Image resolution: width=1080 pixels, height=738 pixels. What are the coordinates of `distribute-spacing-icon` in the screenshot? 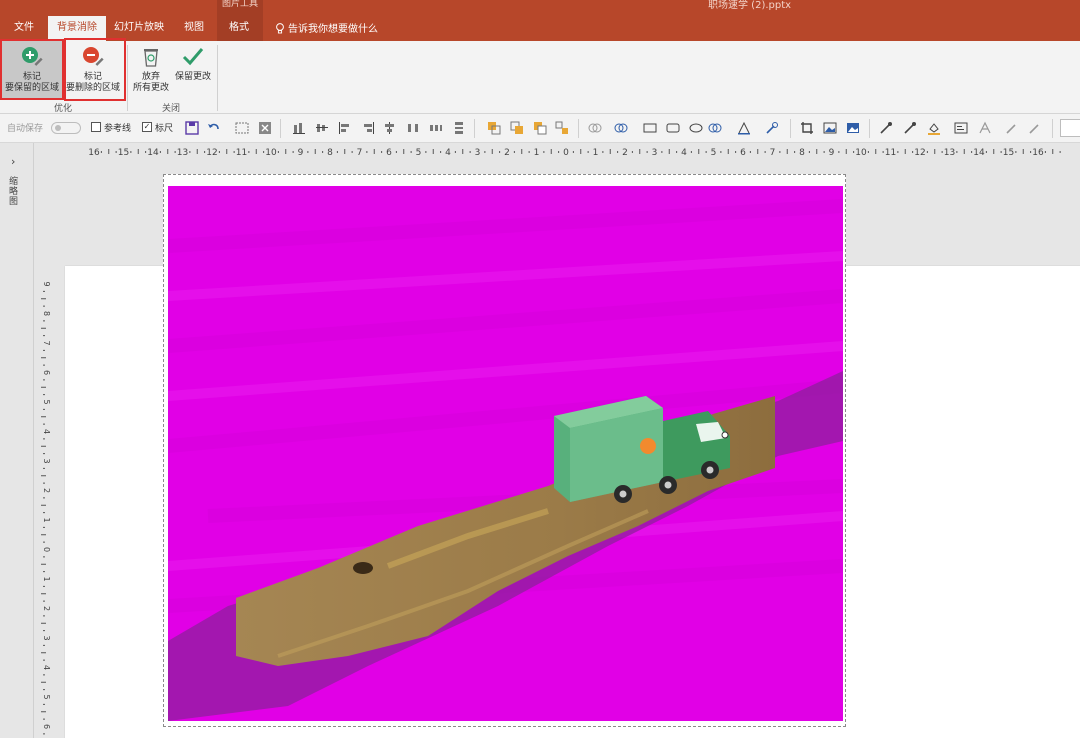 It's located at (436, 128).